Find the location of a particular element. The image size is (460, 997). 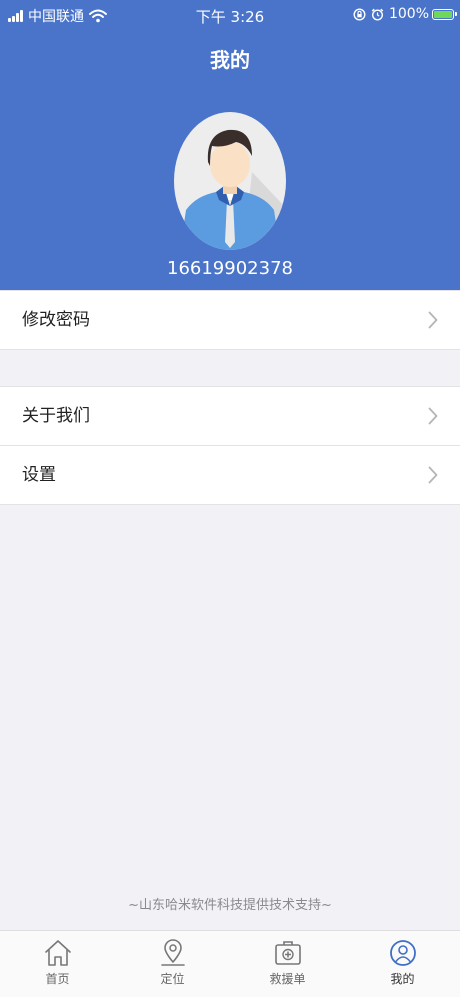

alarm-icon is located at coordinates (377, 14).